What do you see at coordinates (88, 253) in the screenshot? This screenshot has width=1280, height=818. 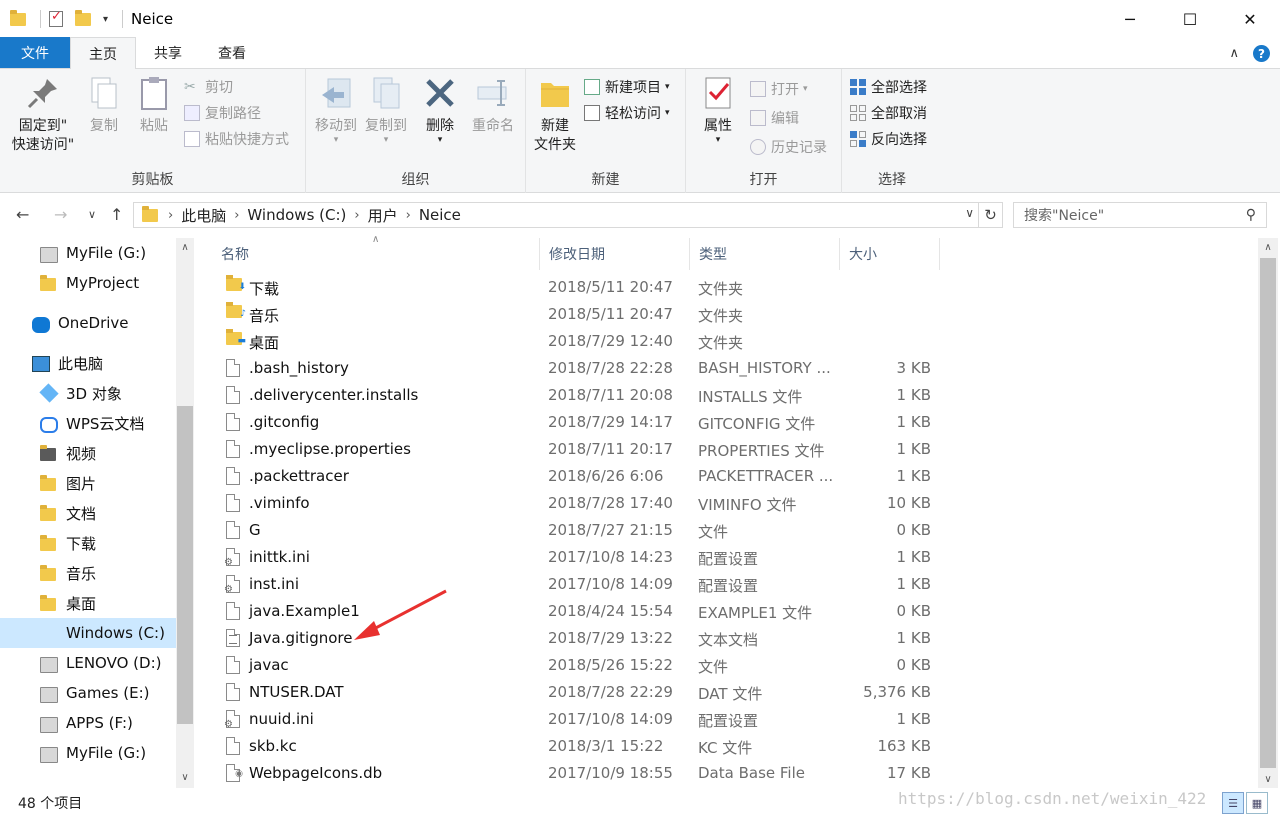 I see `nav-item-myfile-g: MyFile (G:)` at bounding box center [88, 253].